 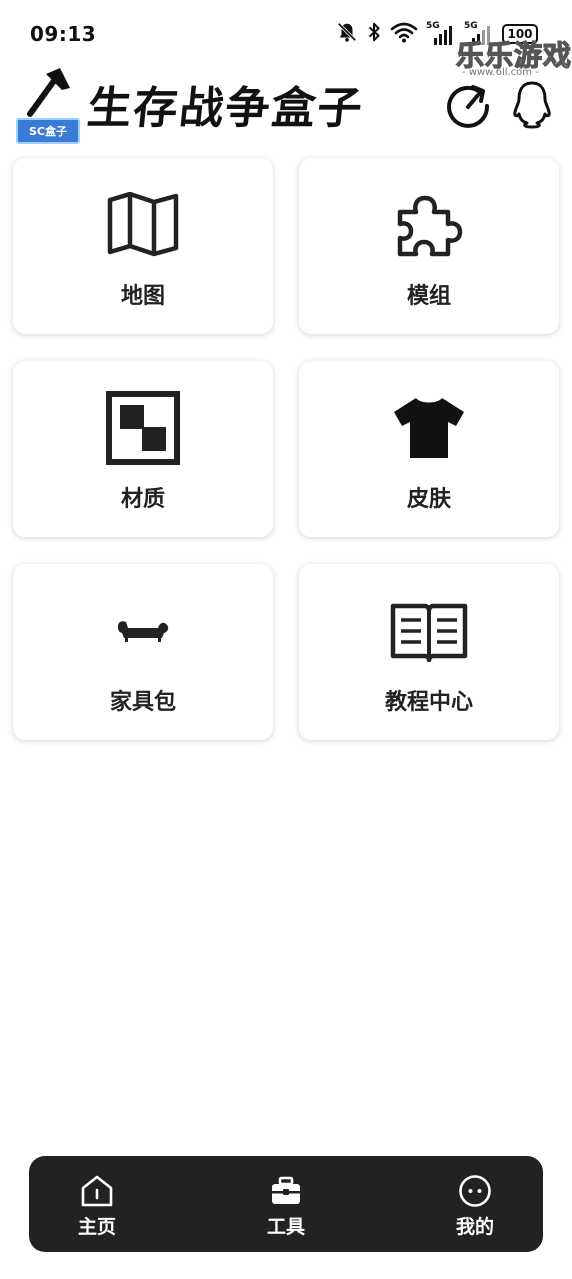 What do you see at coordinates (285, 1227) in the screenshot?
I see `nav-label-tools: 工具` at bounding box center [285, 1227].